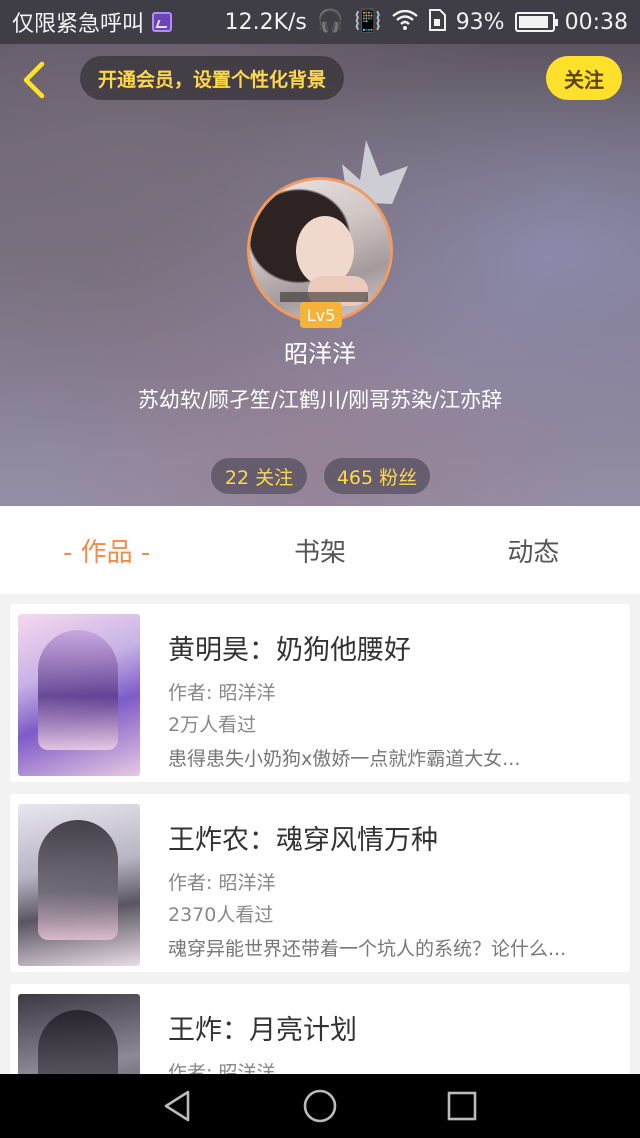 The height and width of the screenshot is (1138, 640). Describe the element at coordinates (78, 24) in the screenshot. I see `carrier-text: 仅限紧急呼叫` at that location.